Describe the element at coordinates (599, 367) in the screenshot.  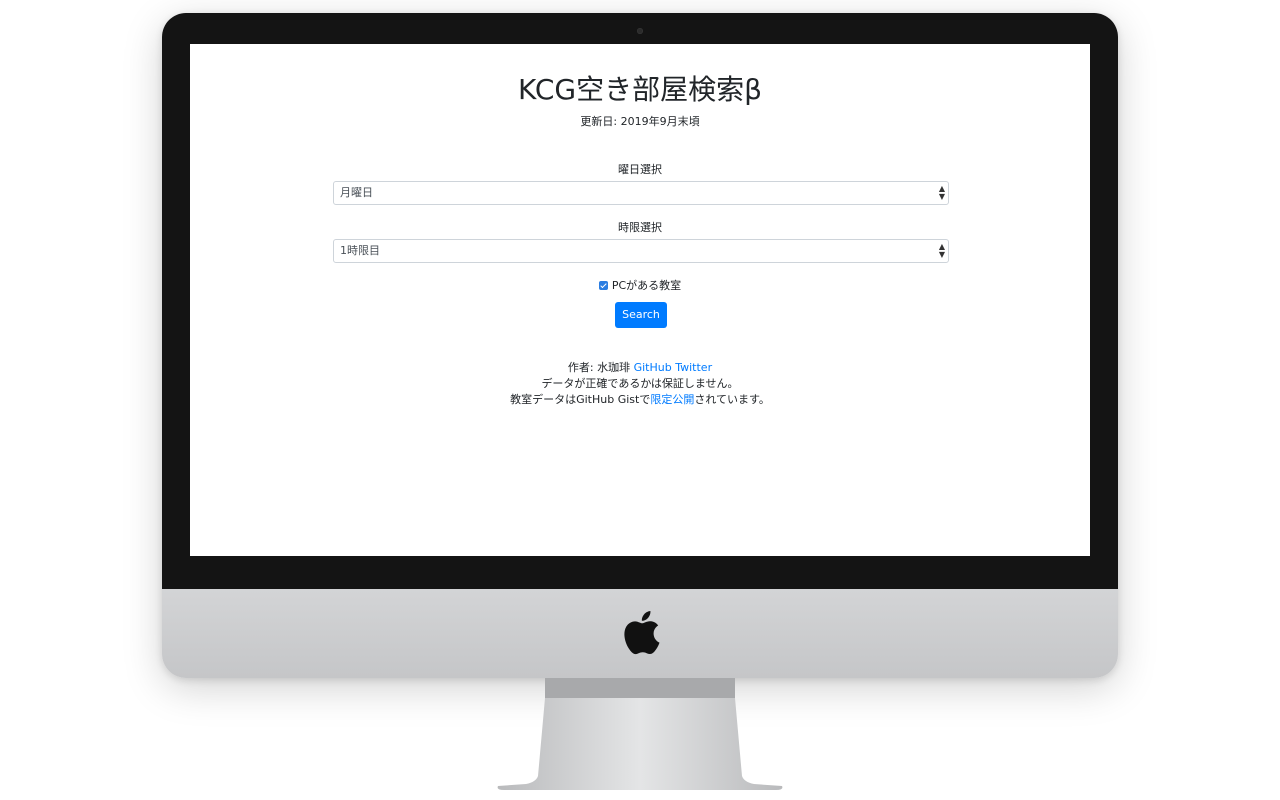
I see `author-text: 作者: 水珈琲` at that location.